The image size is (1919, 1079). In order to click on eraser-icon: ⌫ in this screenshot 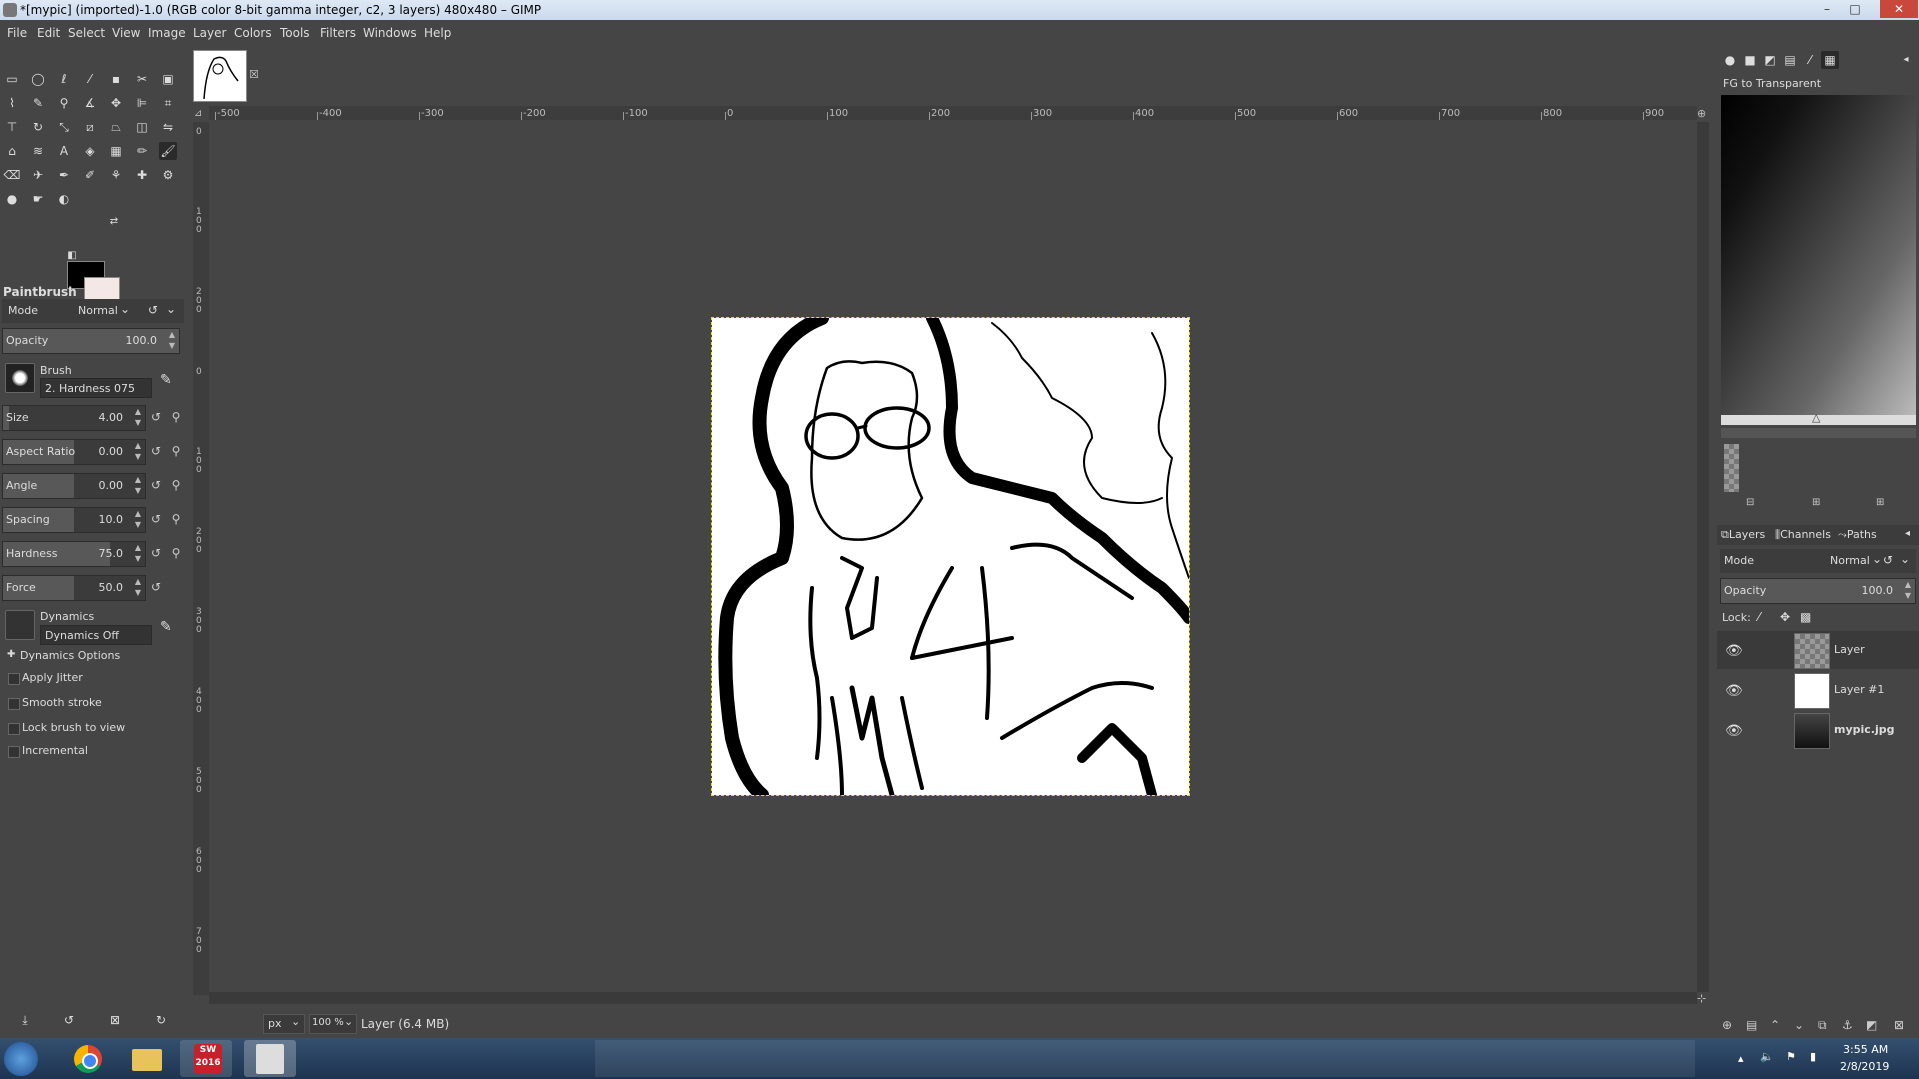, I will do `click(12, 175)`.